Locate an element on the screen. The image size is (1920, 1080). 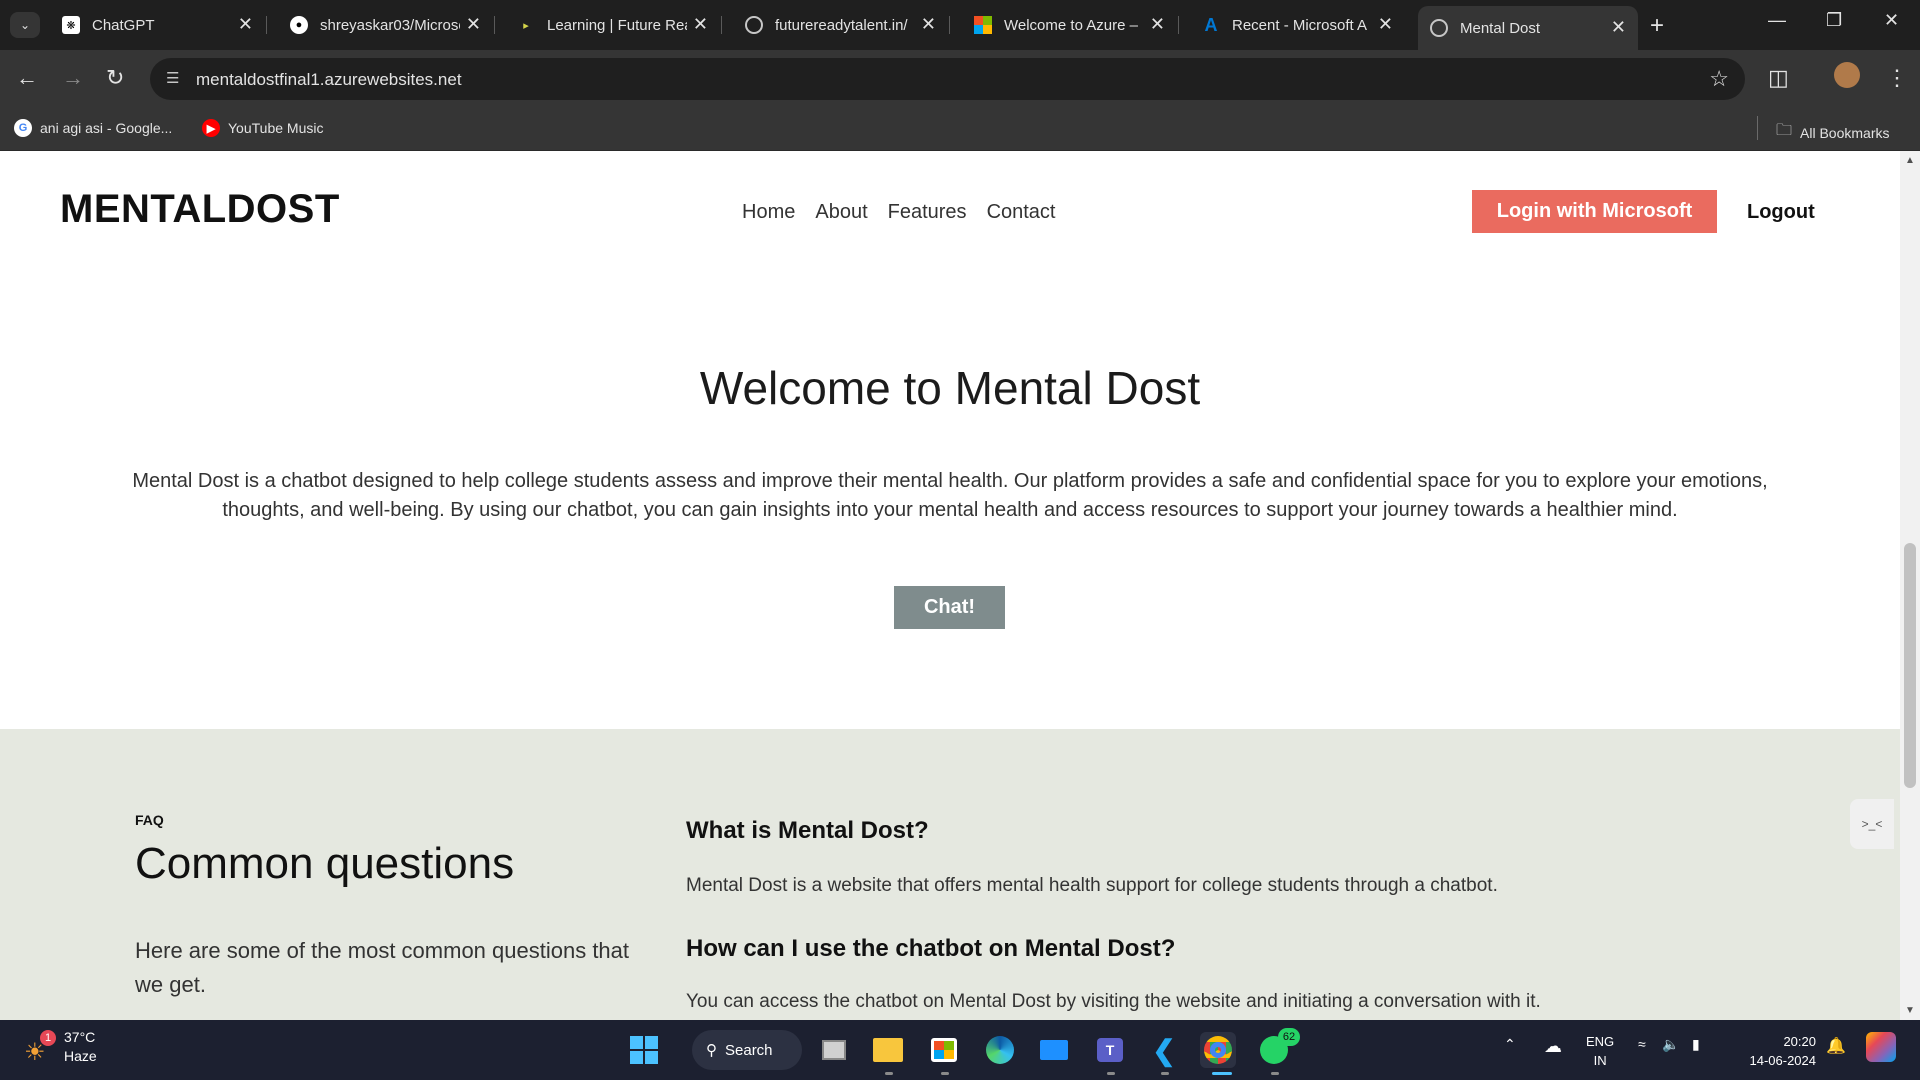
bookmark-star-icon: ☆ is located at coordinates (1719, 79).